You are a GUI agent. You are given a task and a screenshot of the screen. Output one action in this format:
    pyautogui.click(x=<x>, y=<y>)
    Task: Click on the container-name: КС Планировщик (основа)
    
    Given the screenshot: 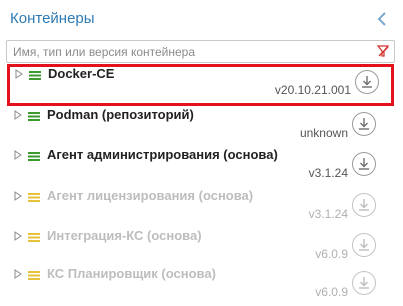 What is the action you would take?
    pyautogui.click(x=131, y=273)
    